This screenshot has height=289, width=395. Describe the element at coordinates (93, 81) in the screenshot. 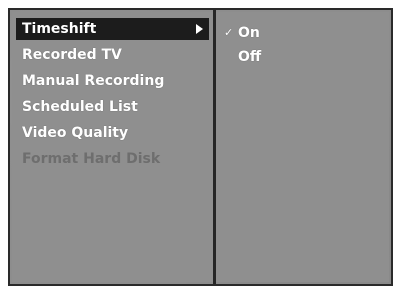

I see `menu-item-label: Manual Recording` at that location.